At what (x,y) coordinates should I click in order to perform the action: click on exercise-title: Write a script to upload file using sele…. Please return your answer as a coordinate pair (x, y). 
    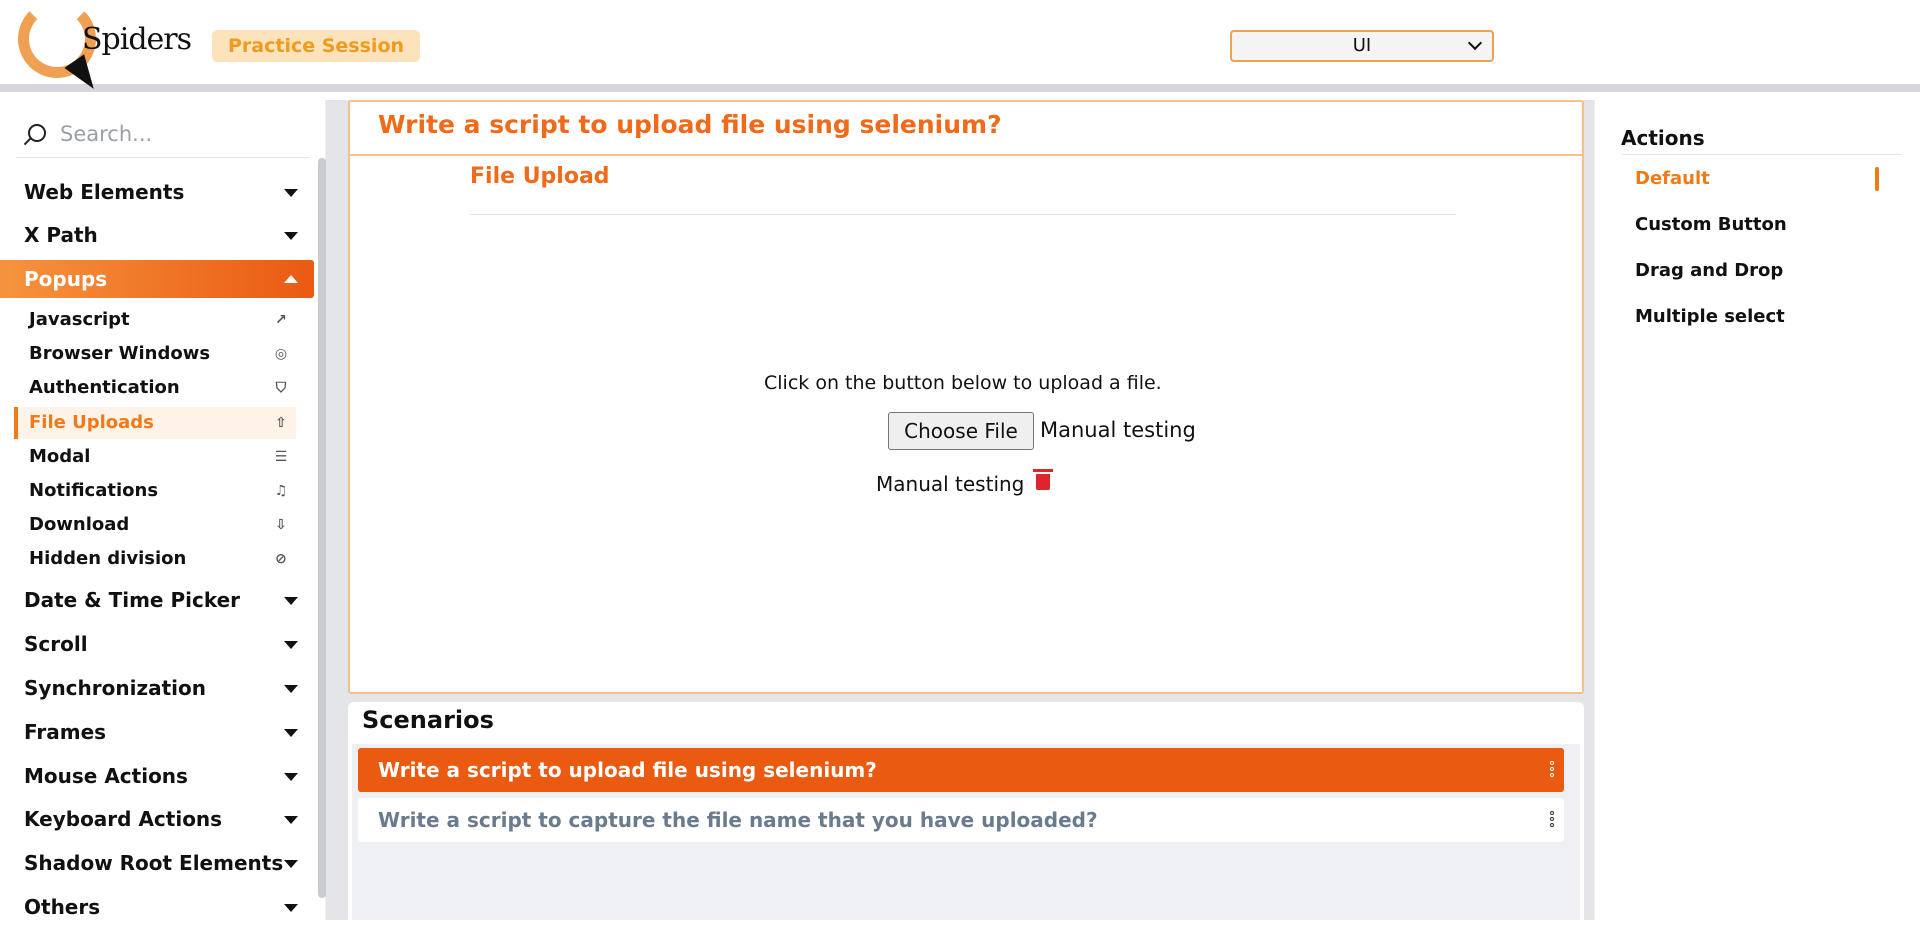
    Looking at the image, I should click on (690, 124).